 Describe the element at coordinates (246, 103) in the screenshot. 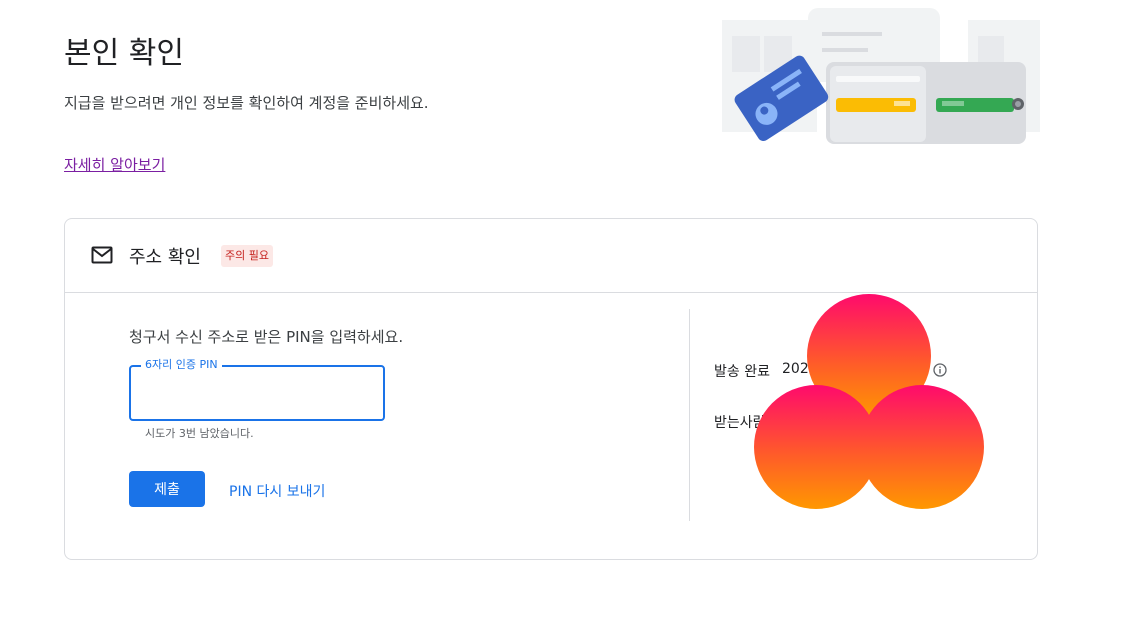

I see `intro-description: 지급을 받으려면 개인 정보를 확인하여 계정을 준비하세요.` at that location.